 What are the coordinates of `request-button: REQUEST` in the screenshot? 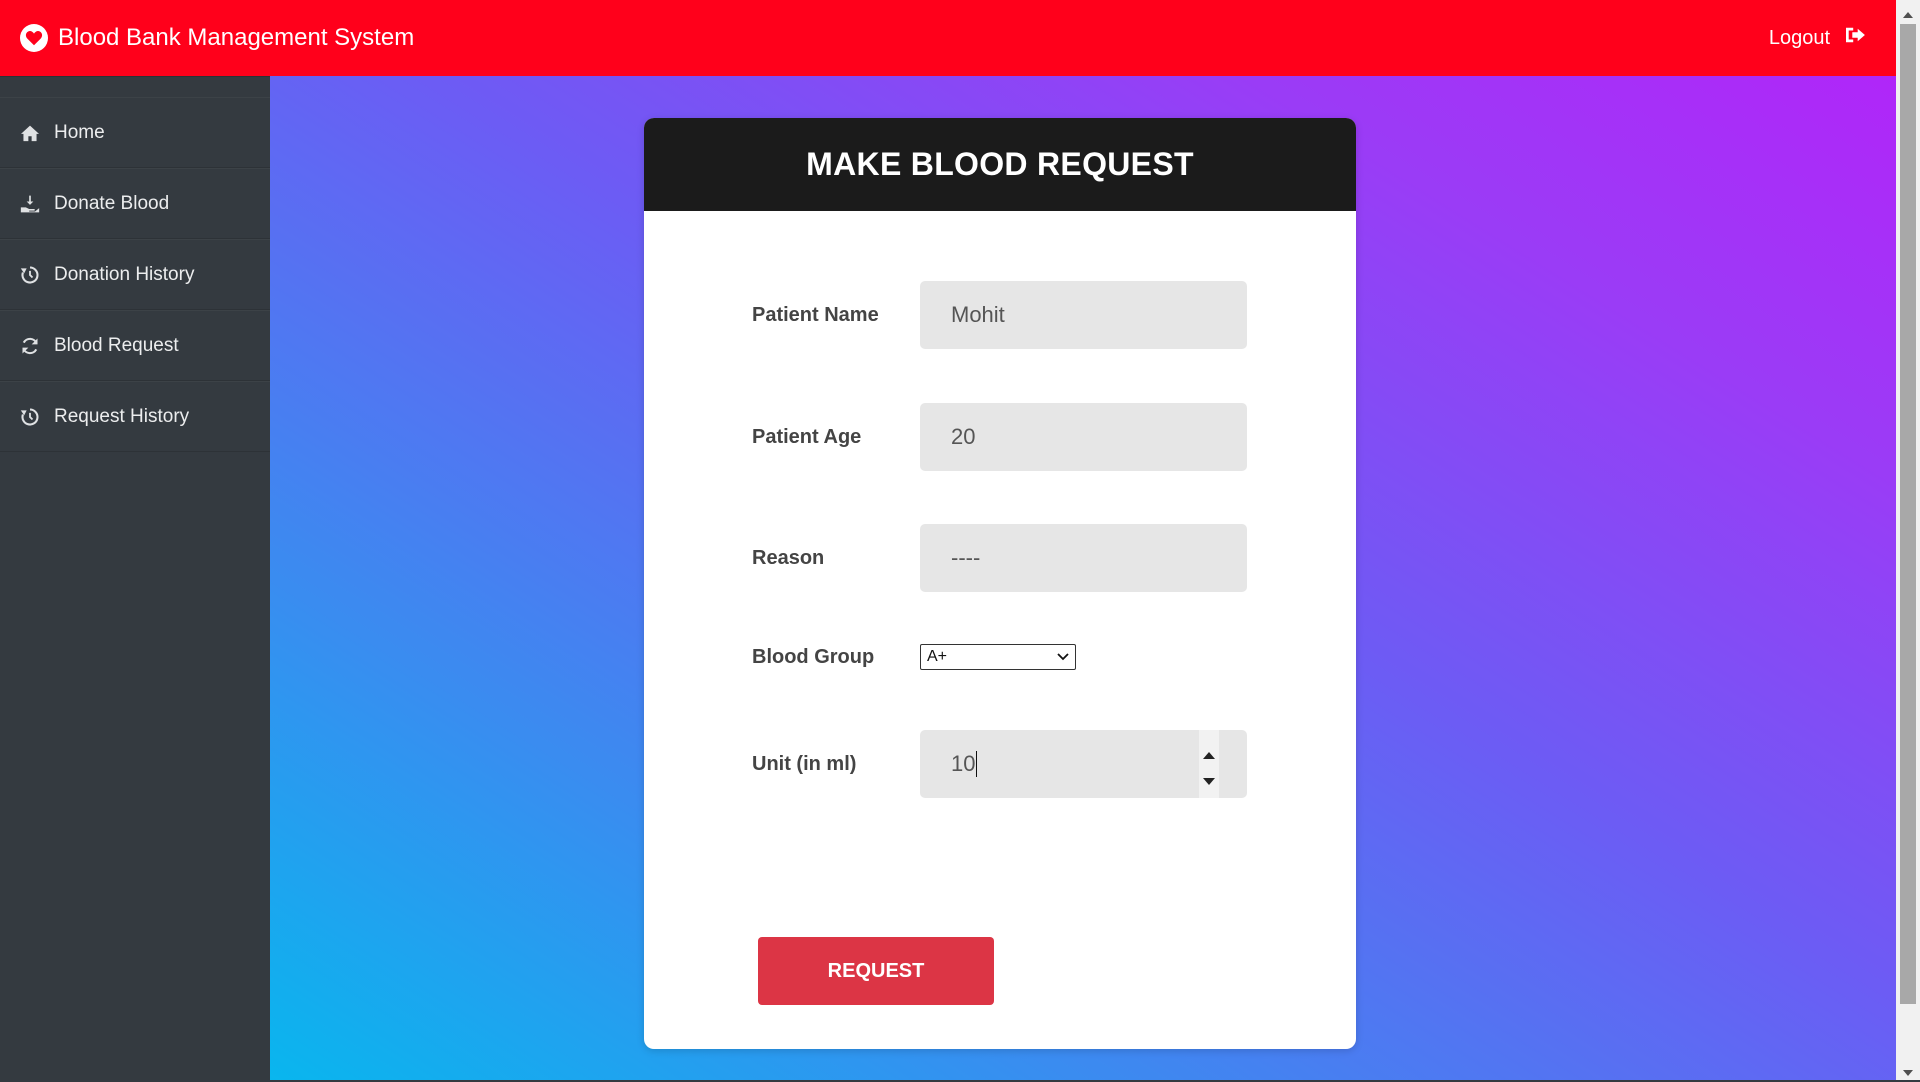 It's located at (876, 971).